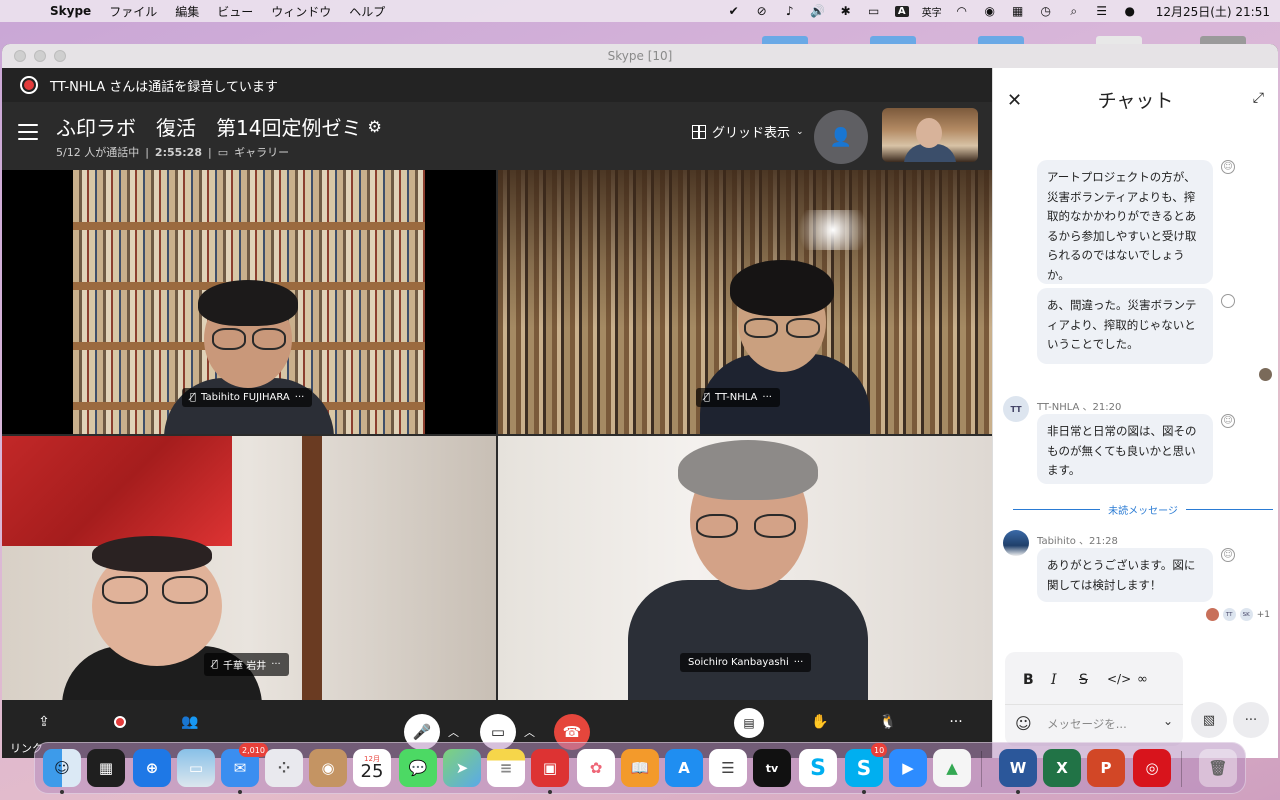  What do you see at coordinates (820, 722) in the screenshot?
I see `raise-hand-icon: ✋` at bounding box center [820, 722].